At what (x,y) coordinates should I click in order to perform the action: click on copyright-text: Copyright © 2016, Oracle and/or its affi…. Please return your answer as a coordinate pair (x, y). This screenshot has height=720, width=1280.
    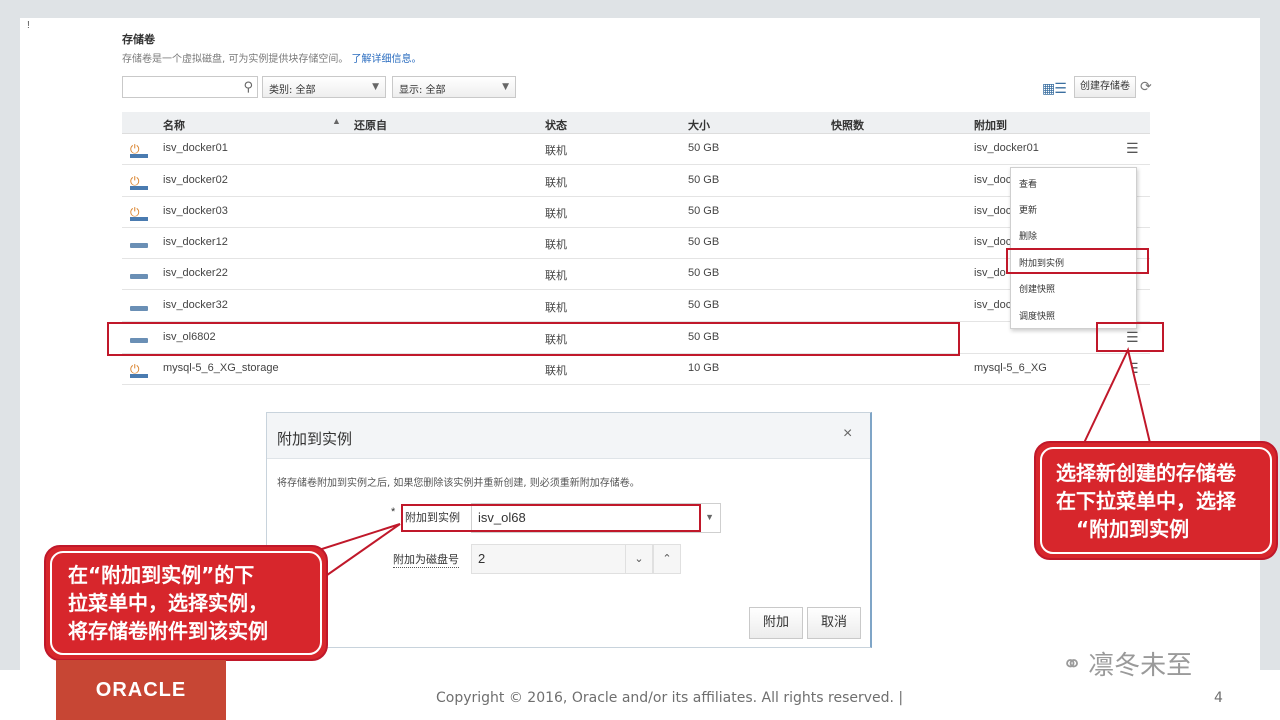
    Looking at the image, I should click on (670, 698).